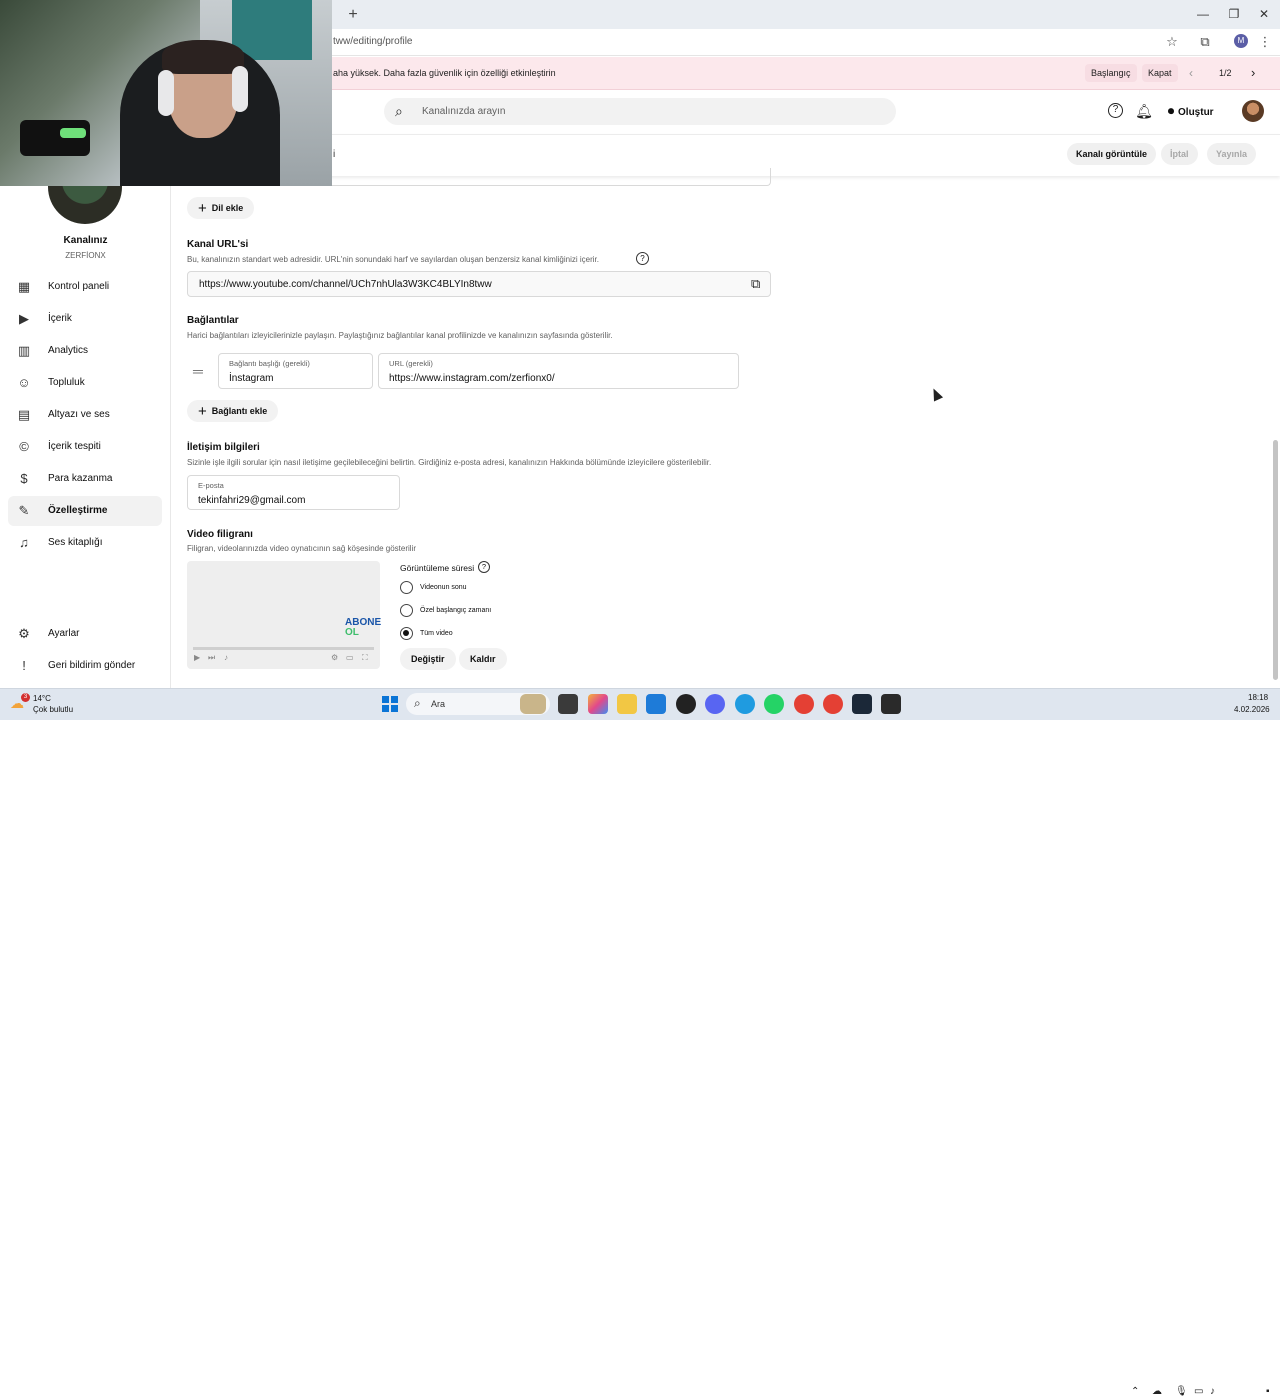  I want to click on webcam-microphone, so click(55, 138).